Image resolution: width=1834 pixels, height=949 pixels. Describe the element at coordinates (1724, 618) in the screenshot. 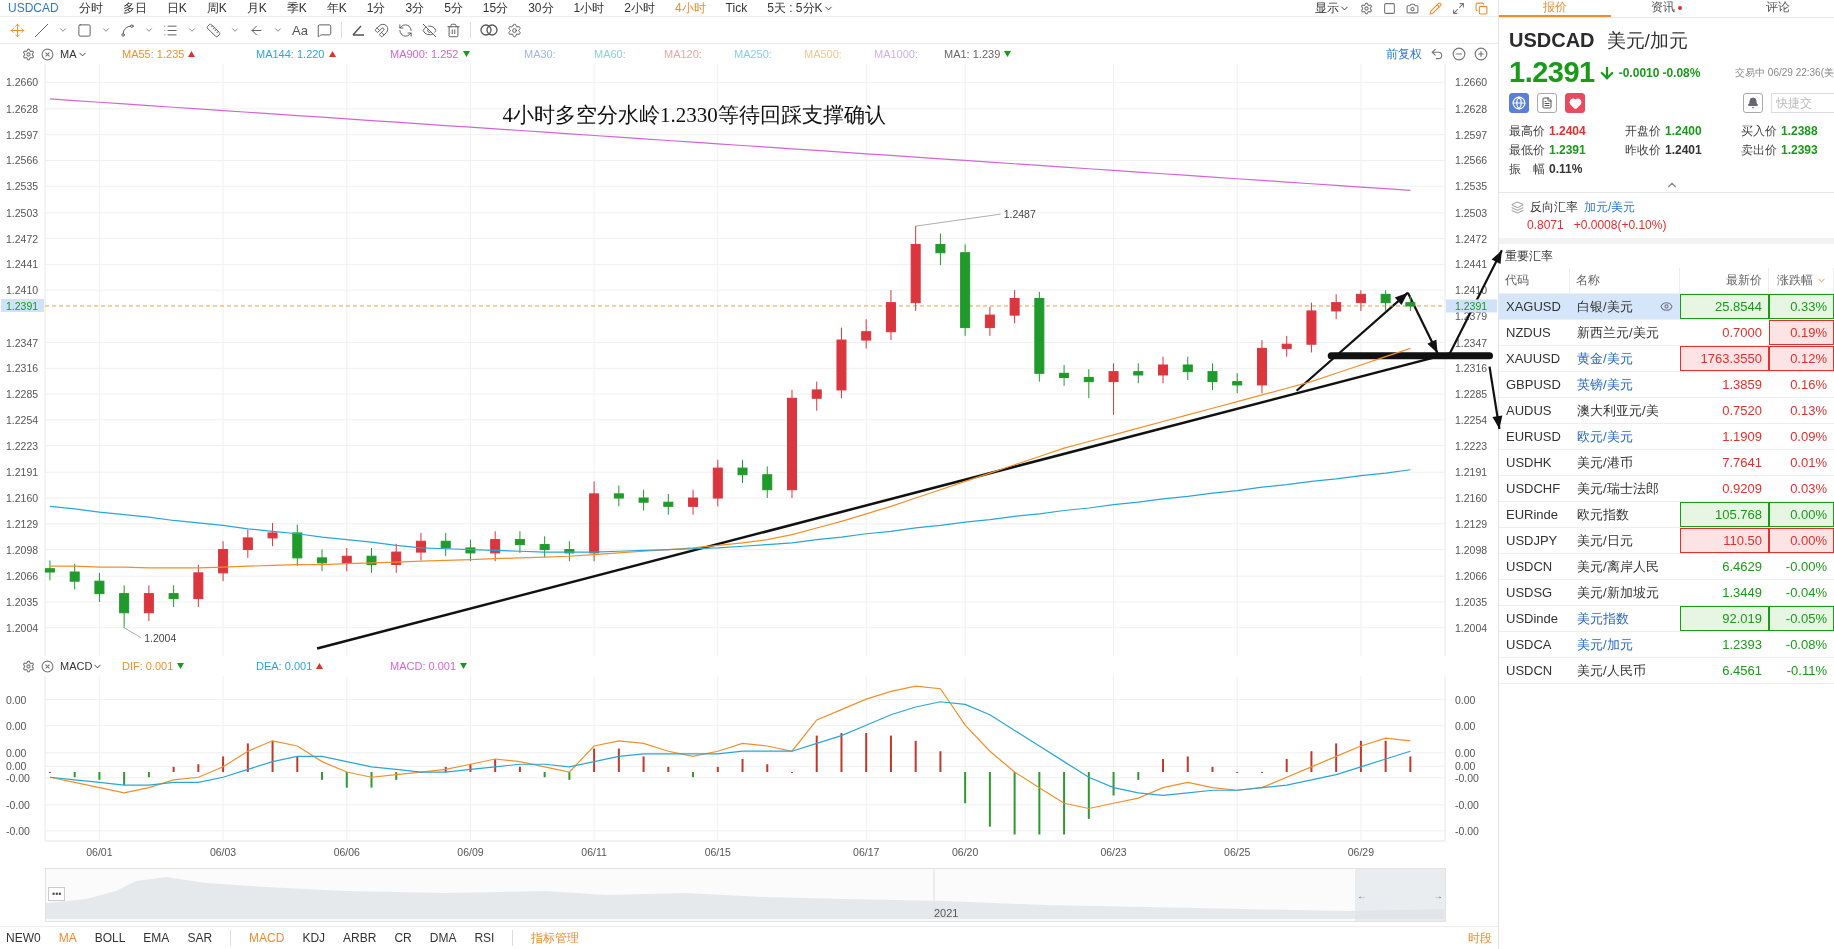

I see `table-cell: 92.019` at that location.